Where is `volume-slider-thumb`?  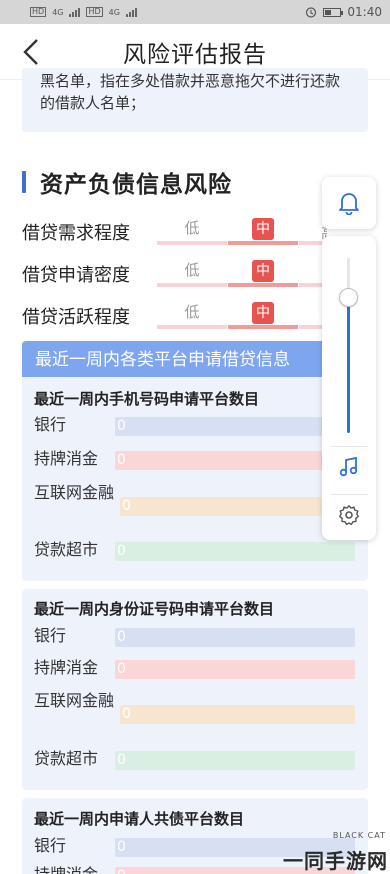
volume-slider-thumb is located at coordinates (348, 297).